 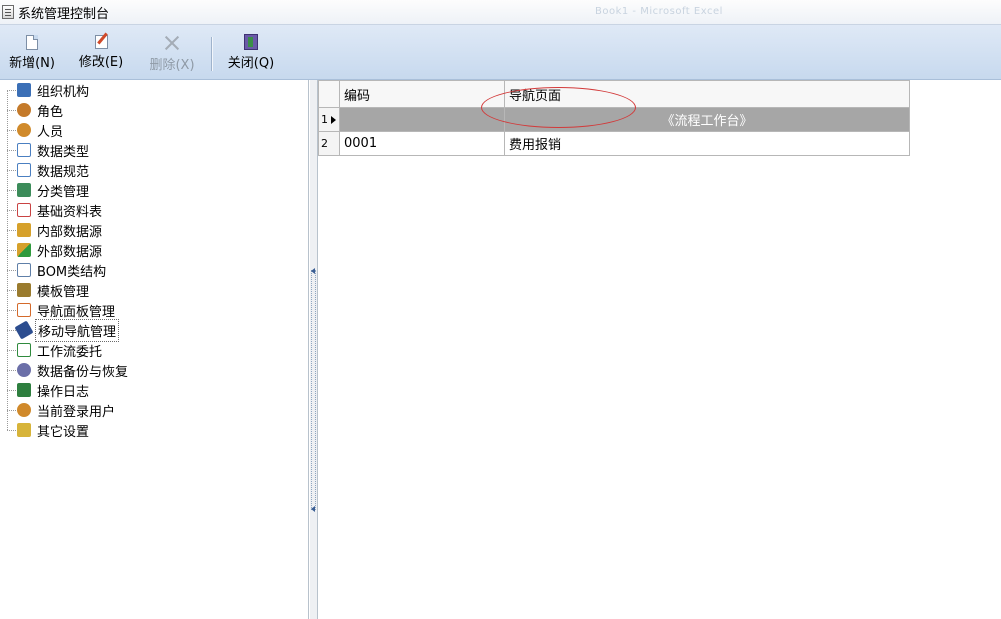 I want to click on group-code-cell, so click(x=422, y=119).